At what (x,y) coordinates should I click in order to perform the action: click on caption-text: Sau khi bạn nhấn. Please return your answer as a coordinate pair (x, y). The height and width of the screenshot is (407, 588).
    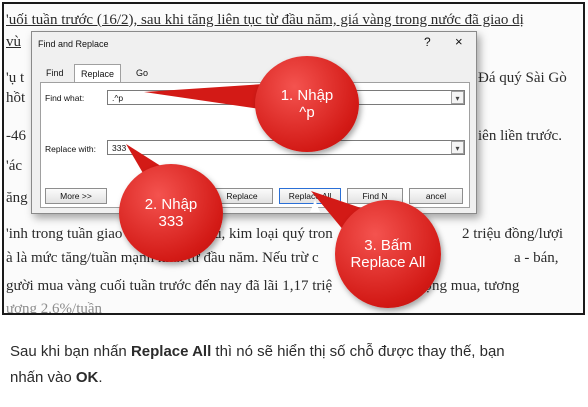
    Looking at the image, I should click on (70, 351).